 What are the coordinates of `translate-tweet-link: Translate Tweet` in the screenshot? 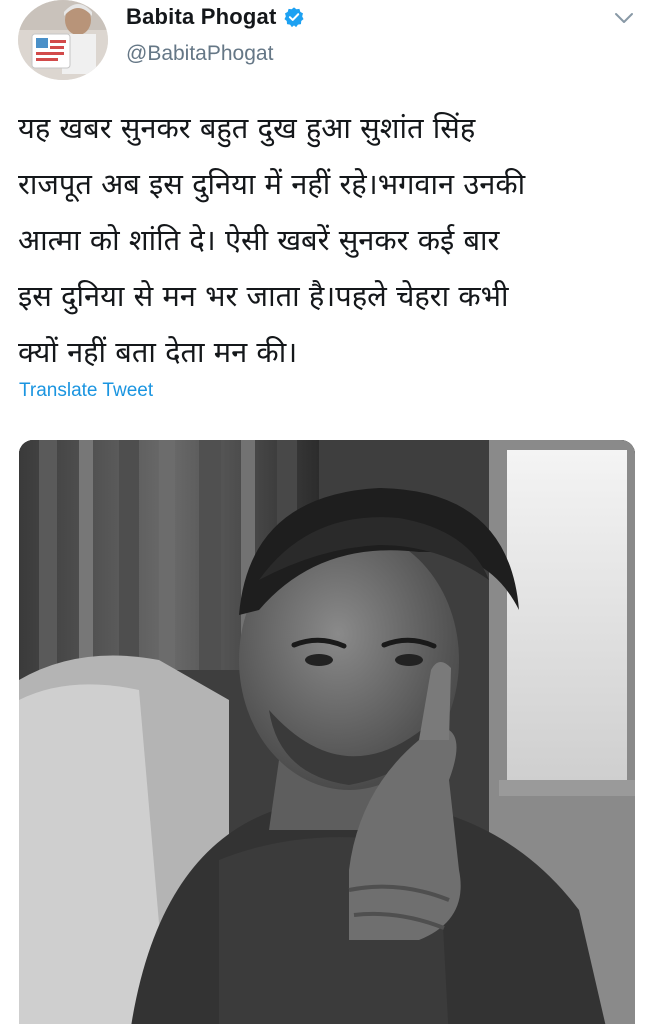 It's located at (86, 391).